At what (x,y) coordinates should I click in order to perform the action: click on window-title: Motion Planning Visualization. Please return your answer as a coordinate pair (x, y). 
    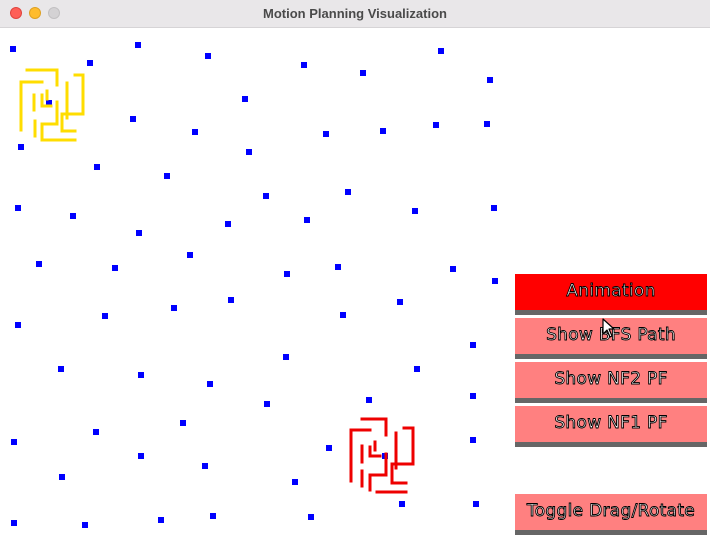
    Looking at the image, I should click on (355, 13).